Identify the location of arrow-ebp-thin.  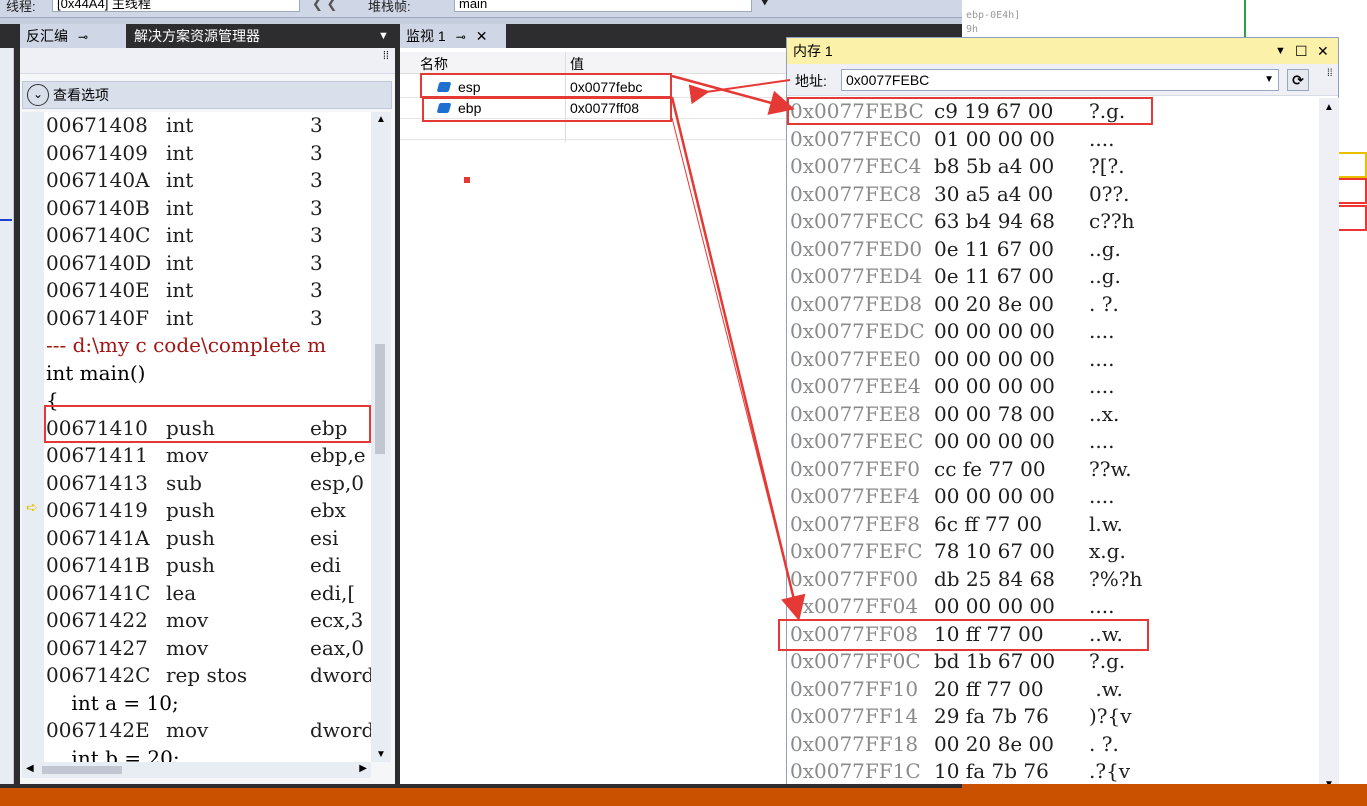
(735, 367).